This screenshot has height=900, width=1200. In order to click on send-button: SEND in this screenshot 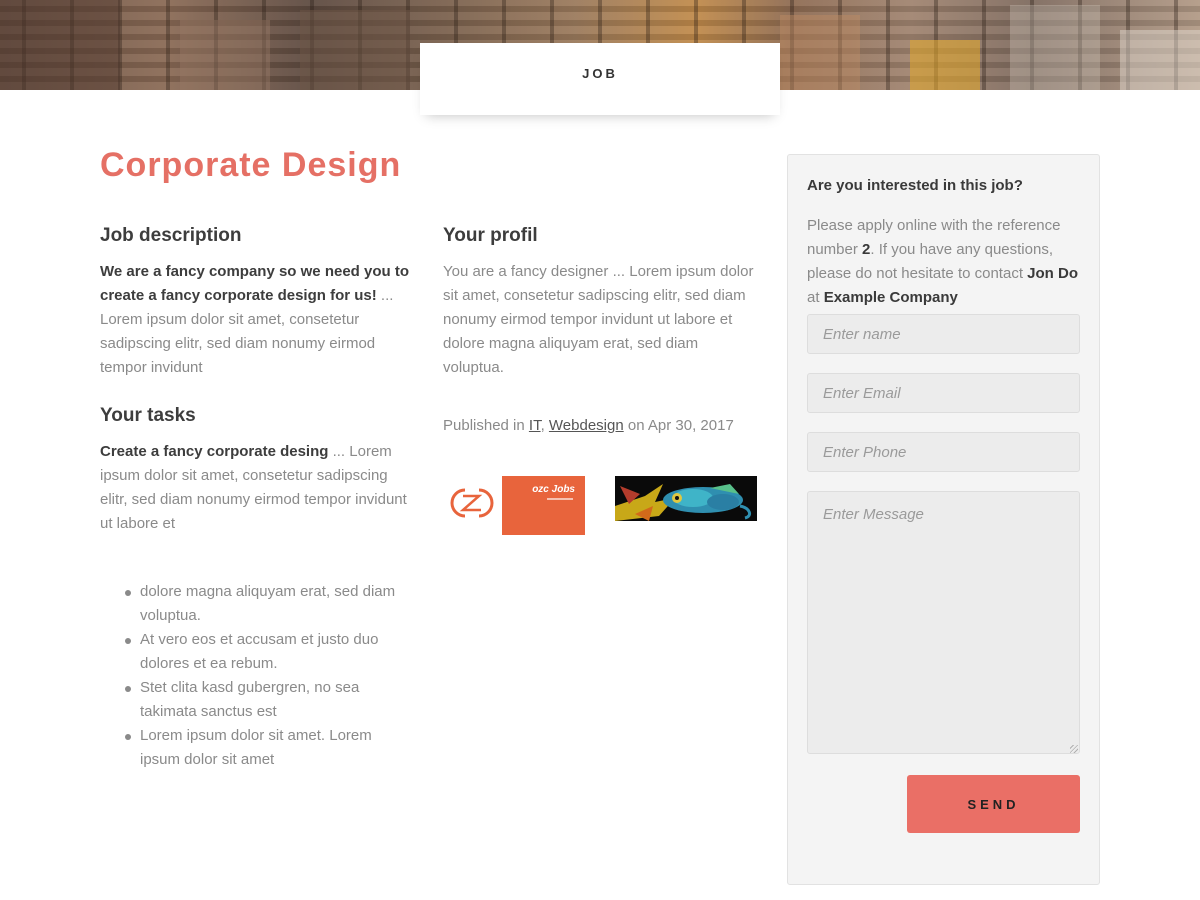, I will do `click(993, 804)`.